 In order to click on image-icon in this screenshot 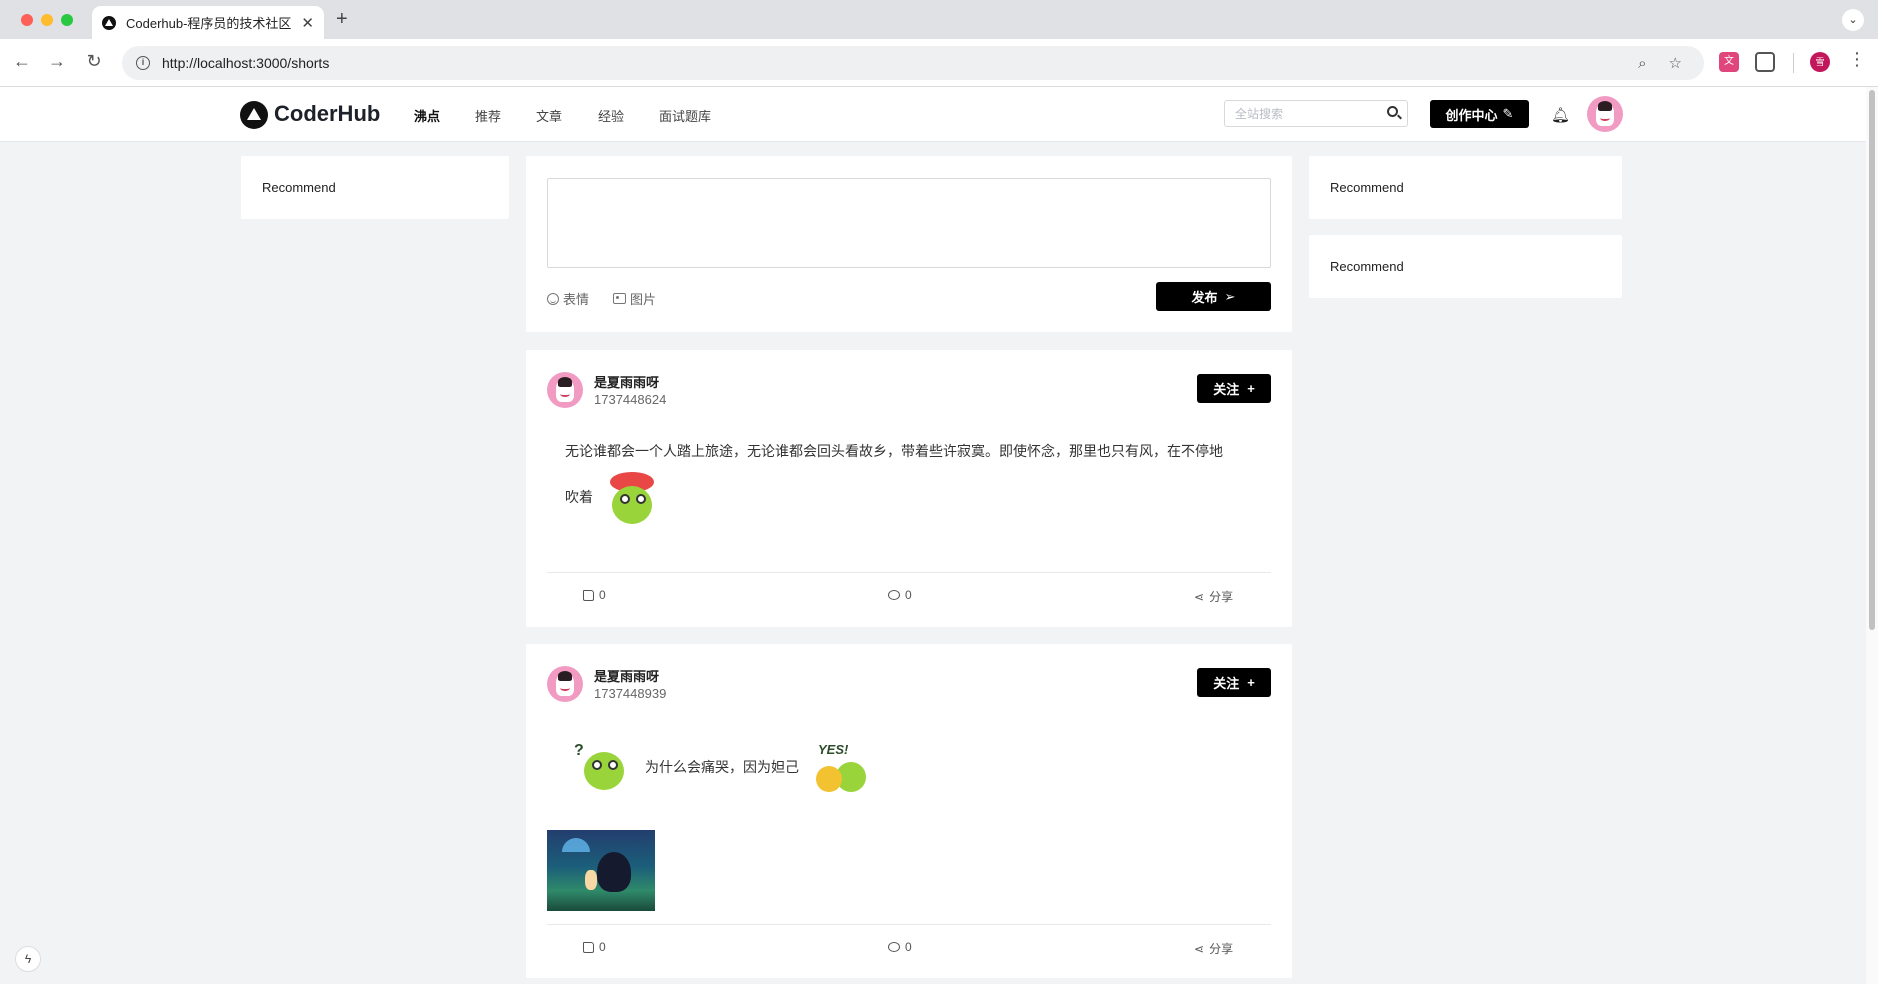, I will do `click(619, 298)`.